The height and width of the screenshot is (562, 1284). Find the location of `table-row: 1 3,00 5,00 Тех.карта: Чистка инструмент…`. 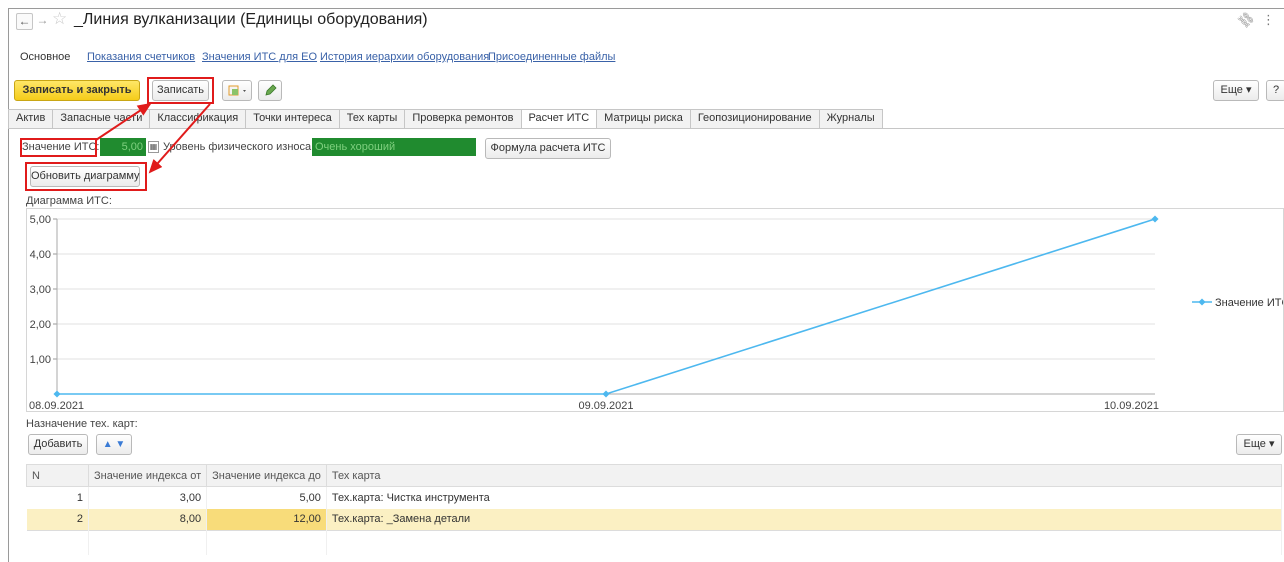

table-row: 1 3,00 5,00 Тех.карта: Чистка инструмент… is located at coordinates (654, 497).